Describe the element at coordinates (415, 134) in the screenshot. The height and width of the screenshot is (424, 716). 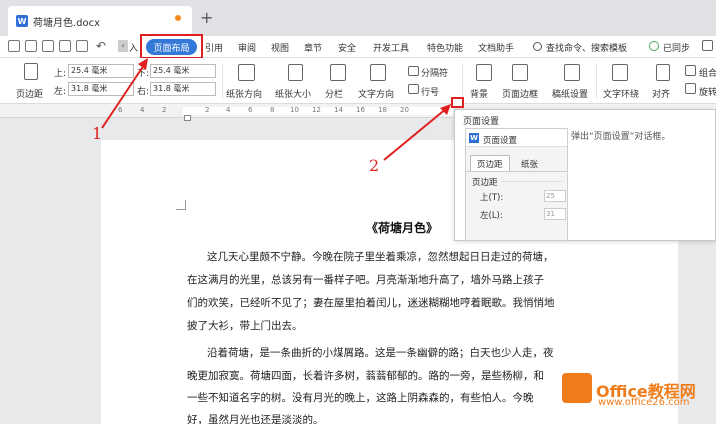
I see `arrow-2-line` at that location.